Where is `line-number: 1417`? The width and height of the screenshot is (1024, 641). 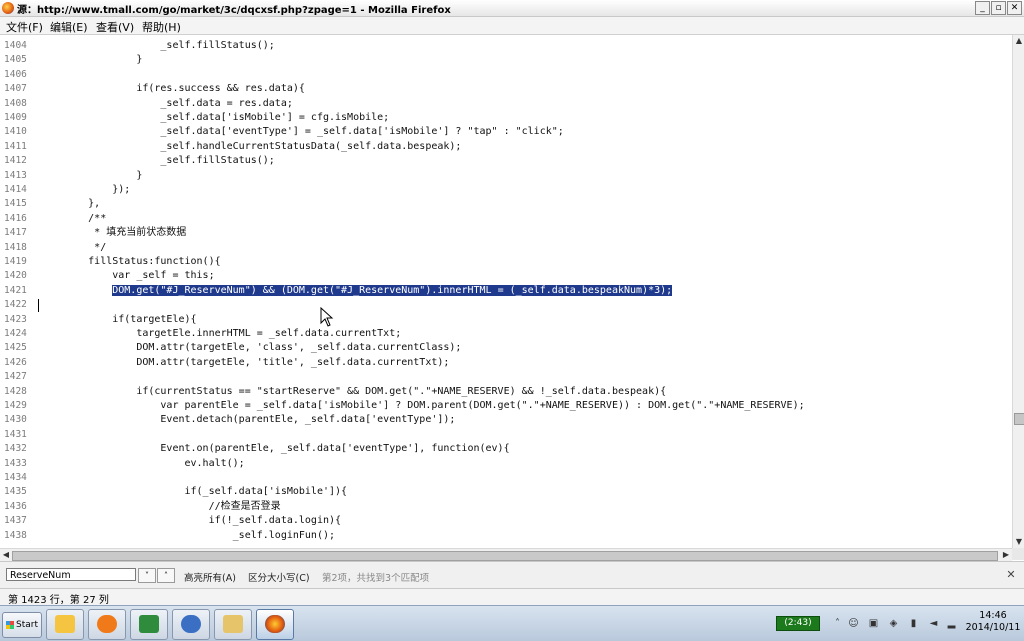 line-number: 1417 is located at coordinates (15, 233).